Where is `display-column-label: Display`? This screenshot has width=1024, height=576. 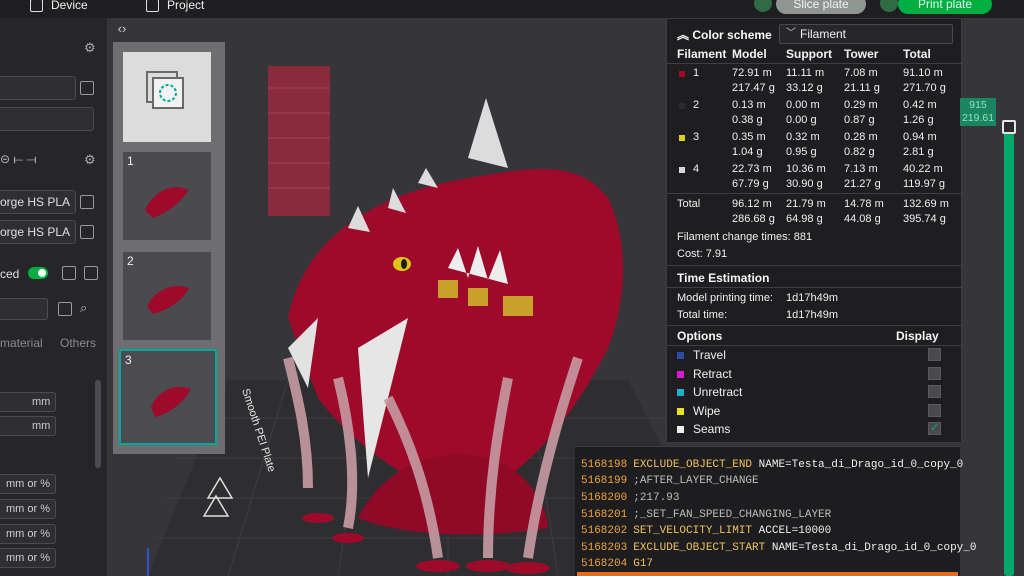 display-column-label: Display is located at coordinates (917, 336).